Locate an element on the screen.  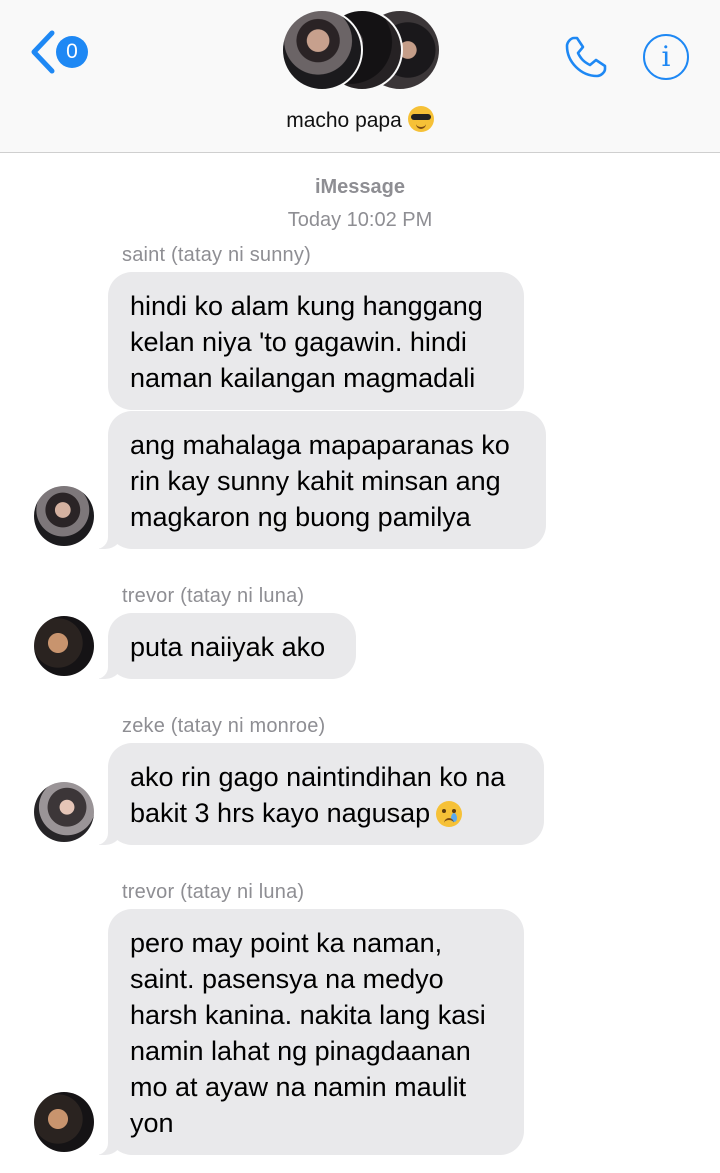
sunglasses-emoji-icon is located at coordinates (420, 119).